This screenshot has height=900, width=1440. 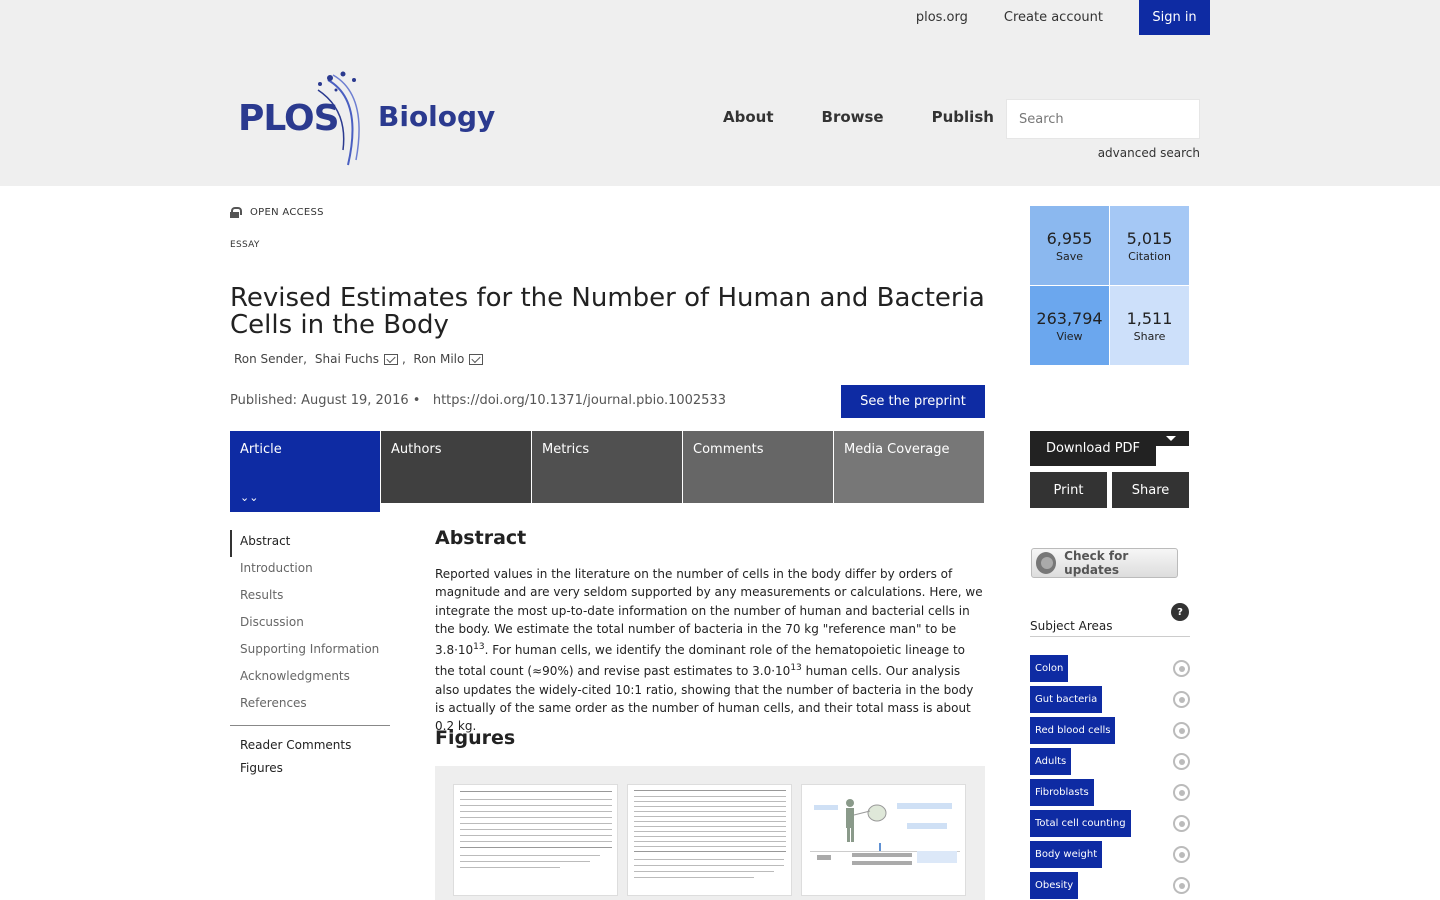 I want to click on metric-saves: 6,955 Save, so click(x=1069, y=245).